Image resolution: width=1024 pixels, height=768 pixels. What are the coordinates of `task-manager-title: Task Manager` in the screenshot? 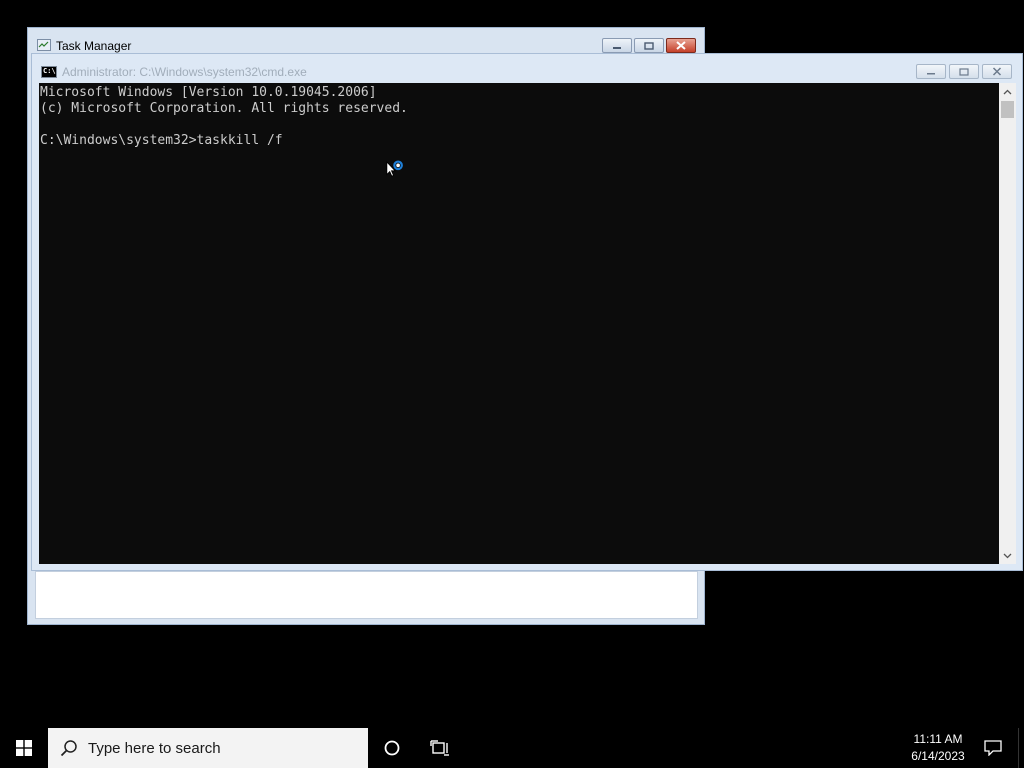 It's located at (94, 46).